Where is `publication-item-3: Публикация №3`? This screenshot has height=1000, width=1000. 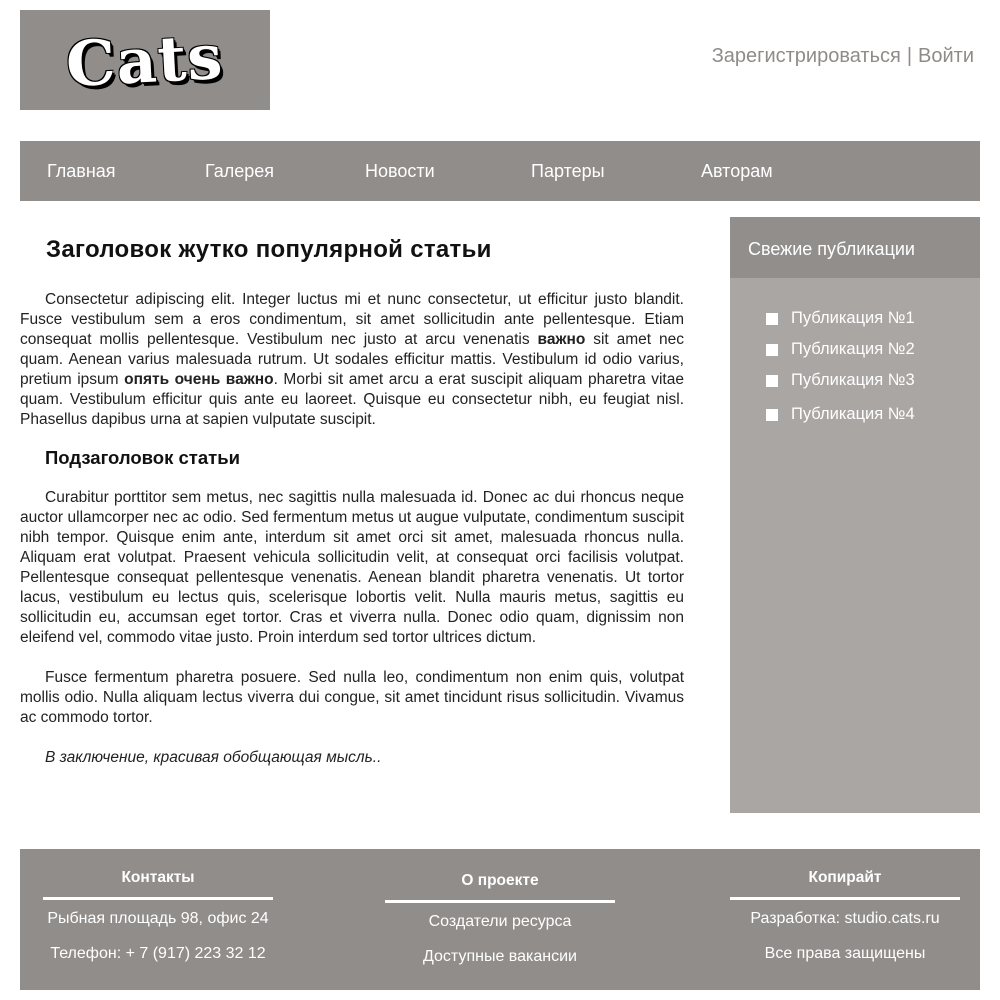
publication-item-3: Публикация №3 is located at coordinates (840, 380).